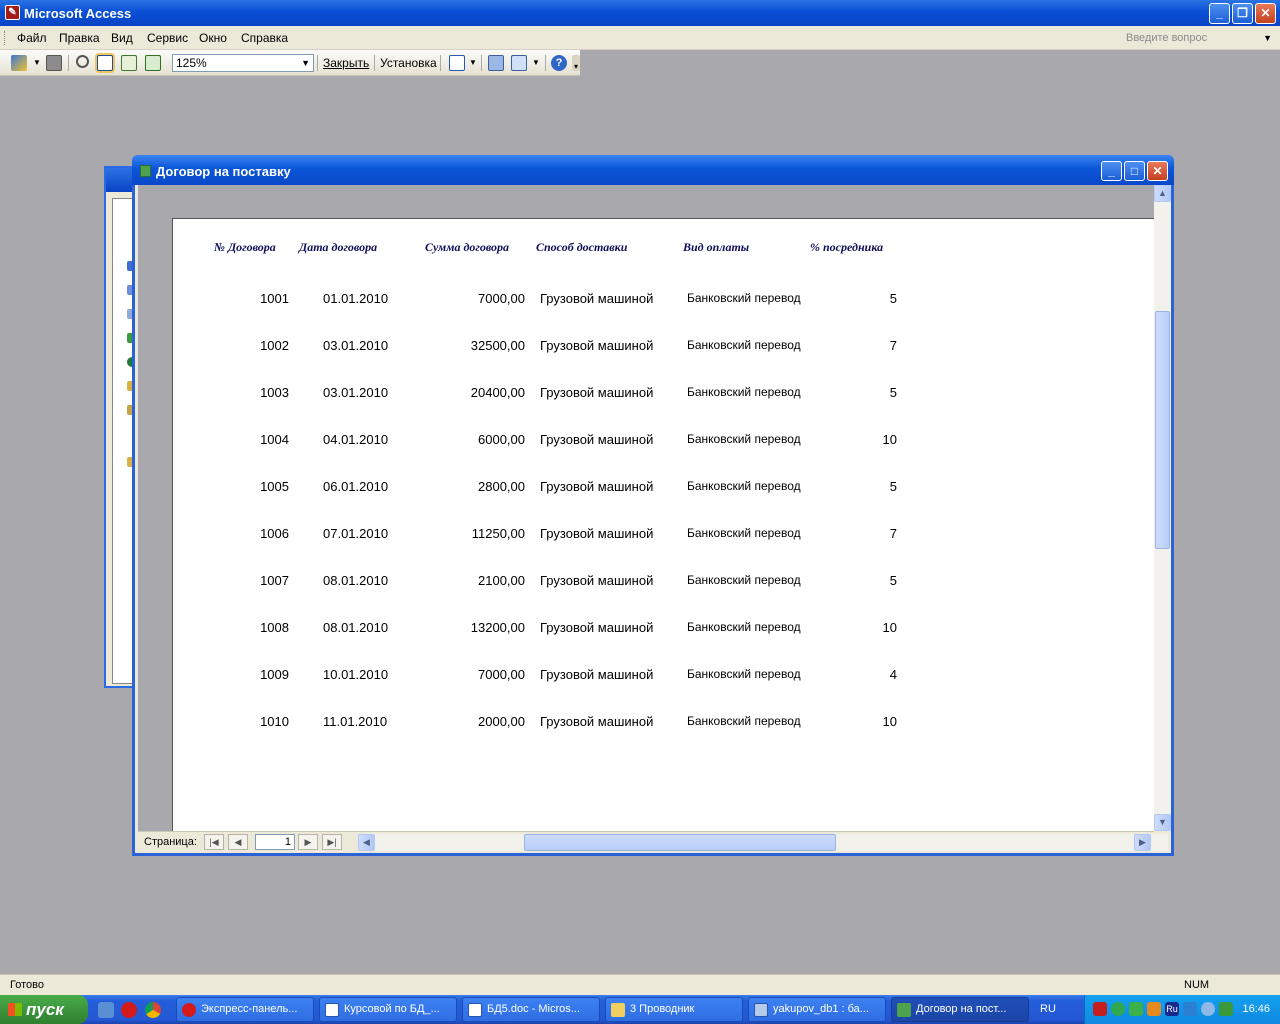  I want to click on tray-security-icon, so click(1226, 1009).